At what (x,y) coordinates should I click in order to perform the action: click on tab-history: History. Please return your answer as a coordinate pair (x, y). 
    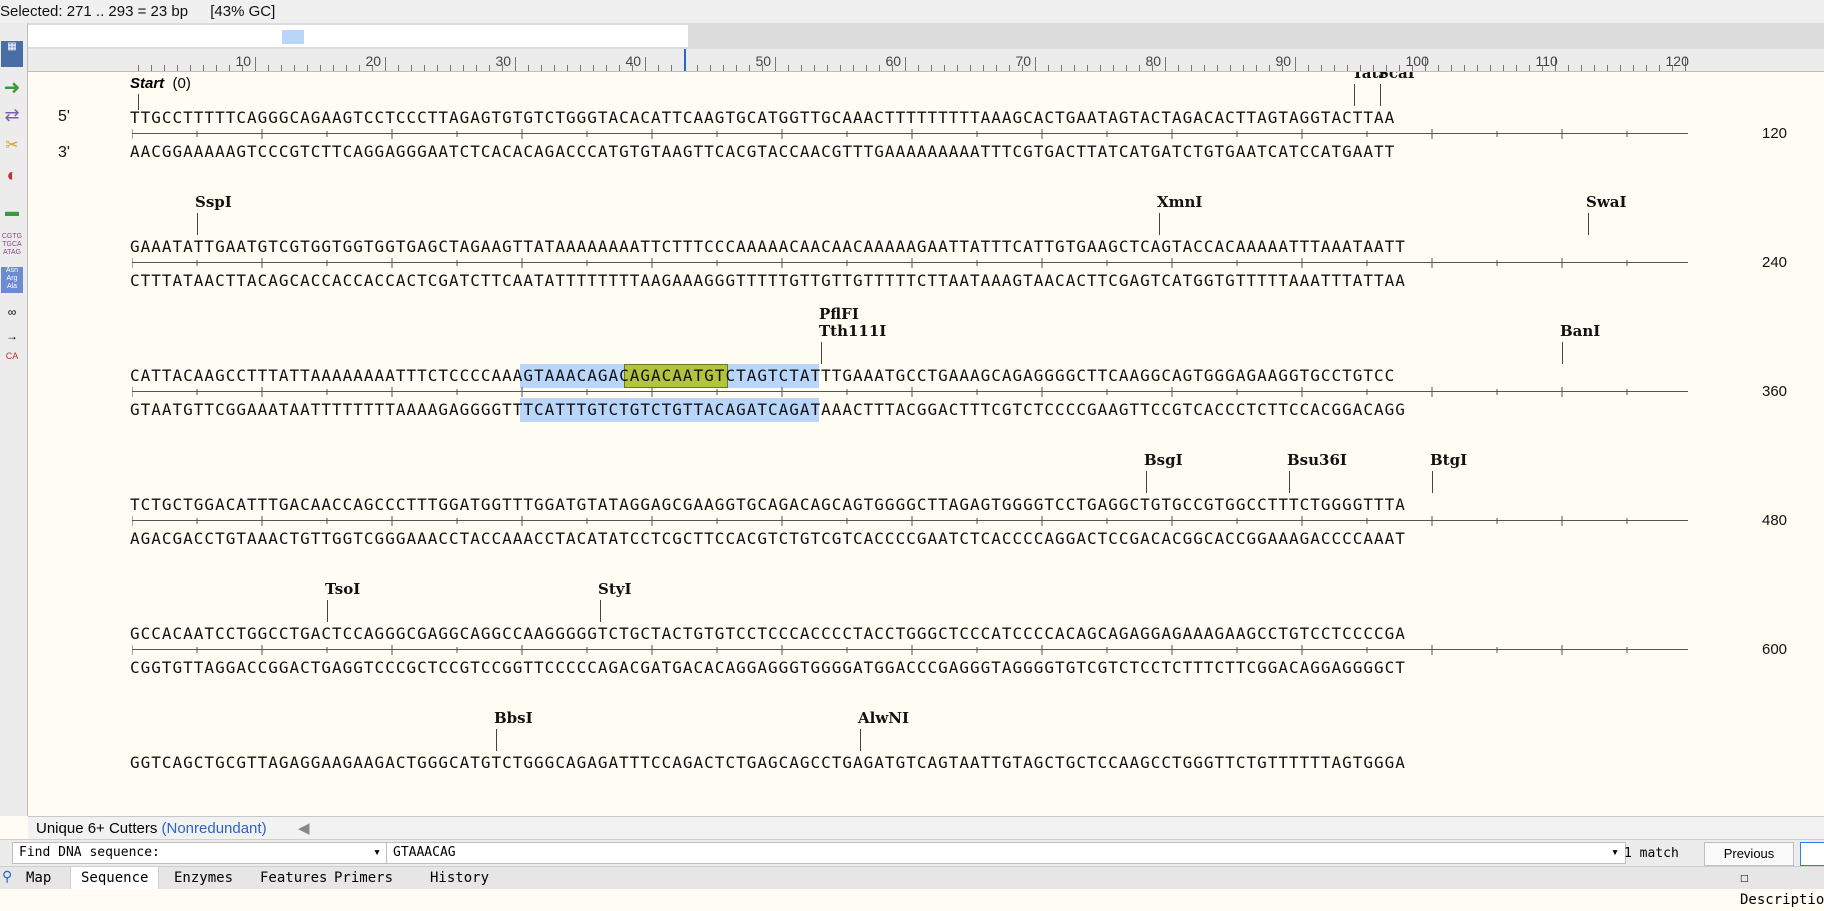
    Looking at the image, I should click on (459, 878).